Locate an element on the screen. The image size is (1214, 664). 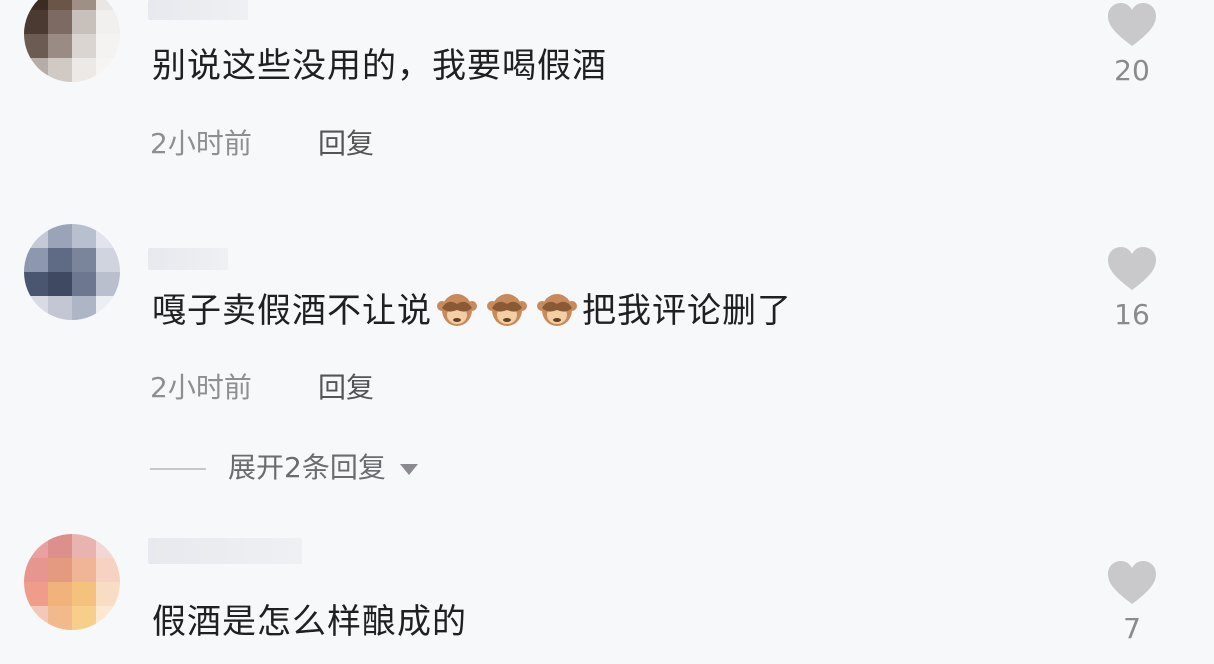
comment-text-part: 嘎子卖假酒不让说 is located at coordinates (292, 311).